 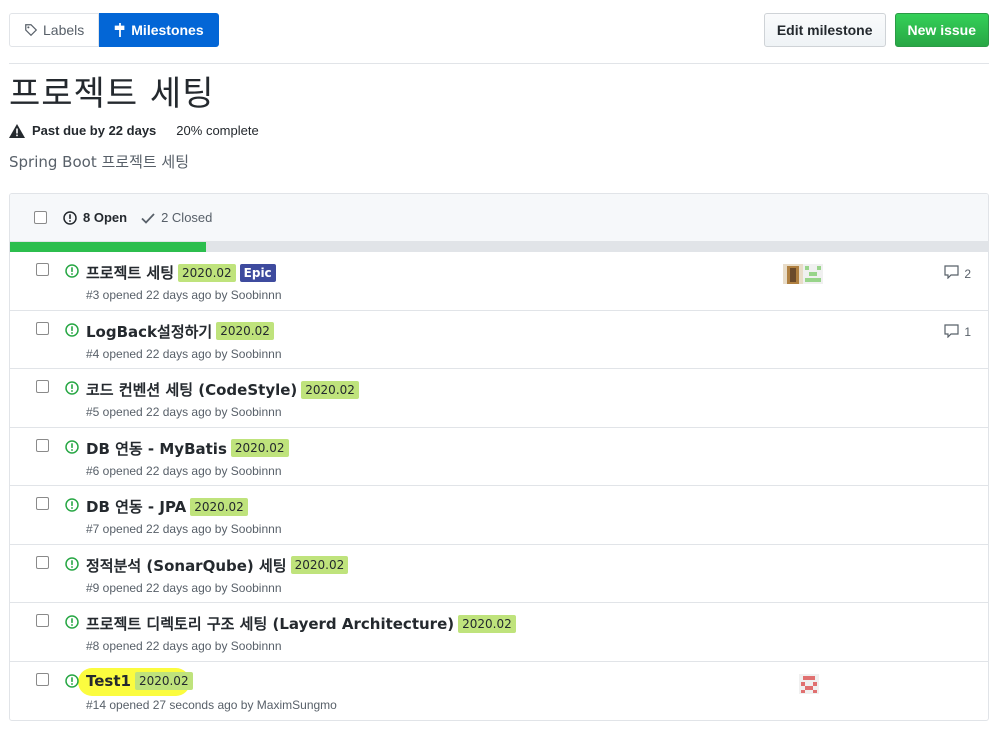 I want to click on assignee-avatars, so click(x=803, y=276).